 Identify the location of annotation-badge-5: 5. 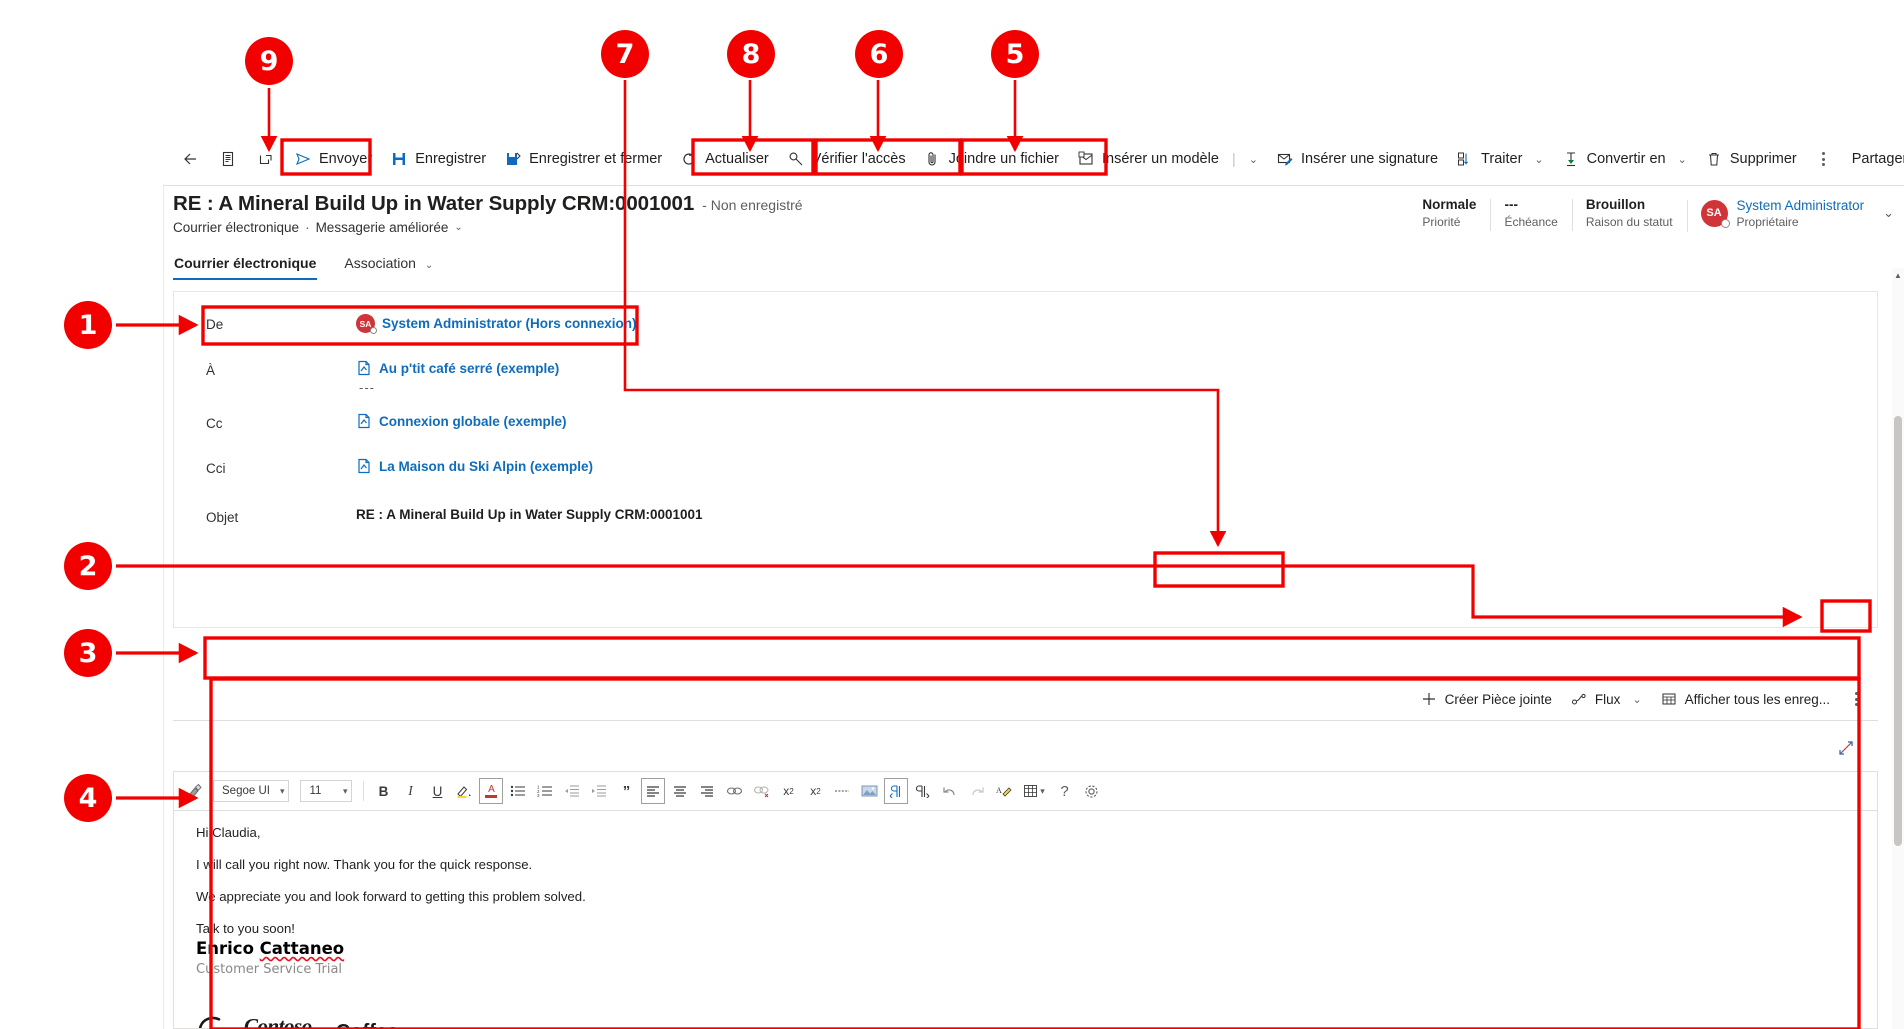
(1015, 54).